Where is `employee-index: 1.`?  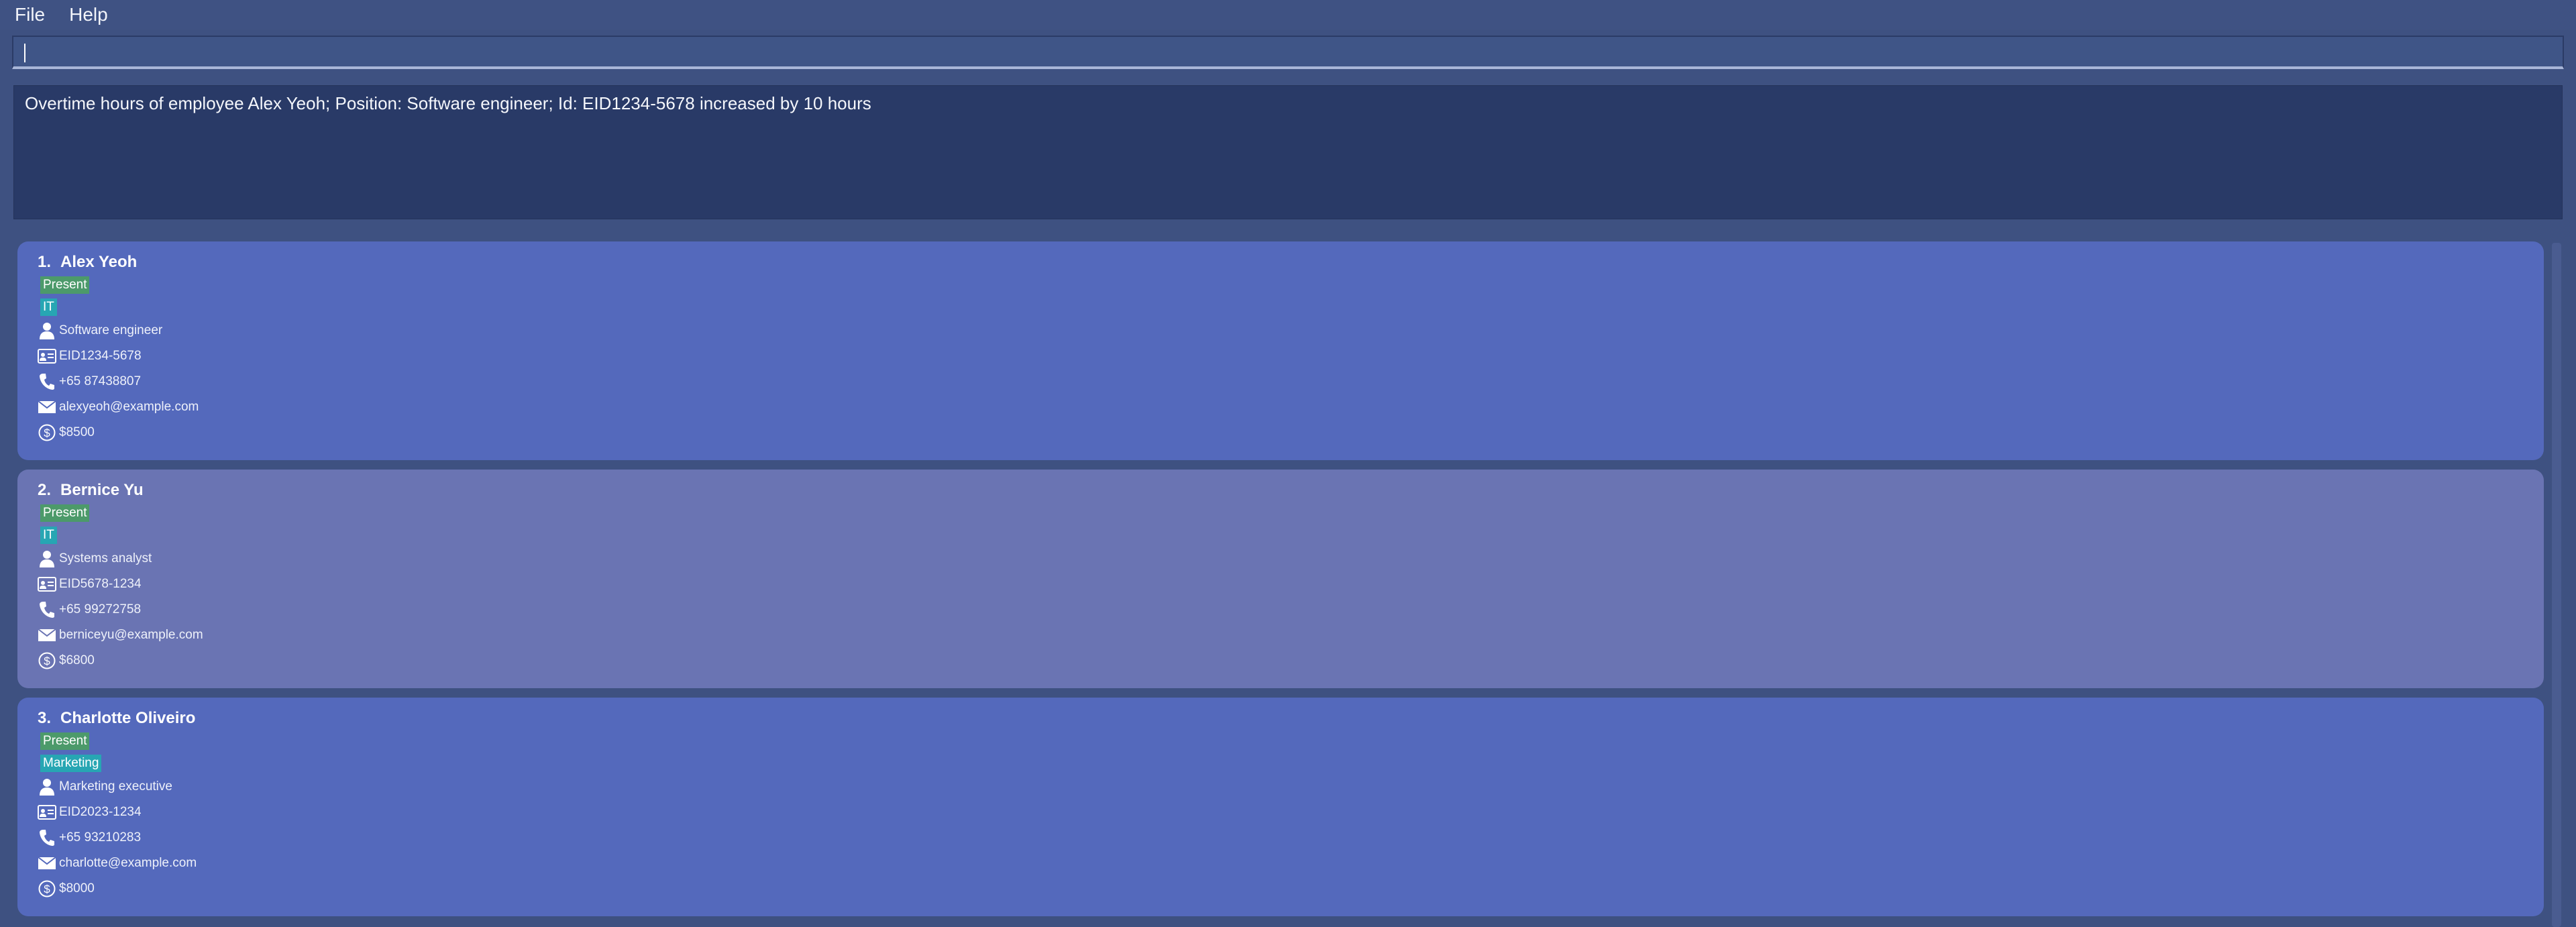 employee-index: 1. is located at coordinates (45, 262).